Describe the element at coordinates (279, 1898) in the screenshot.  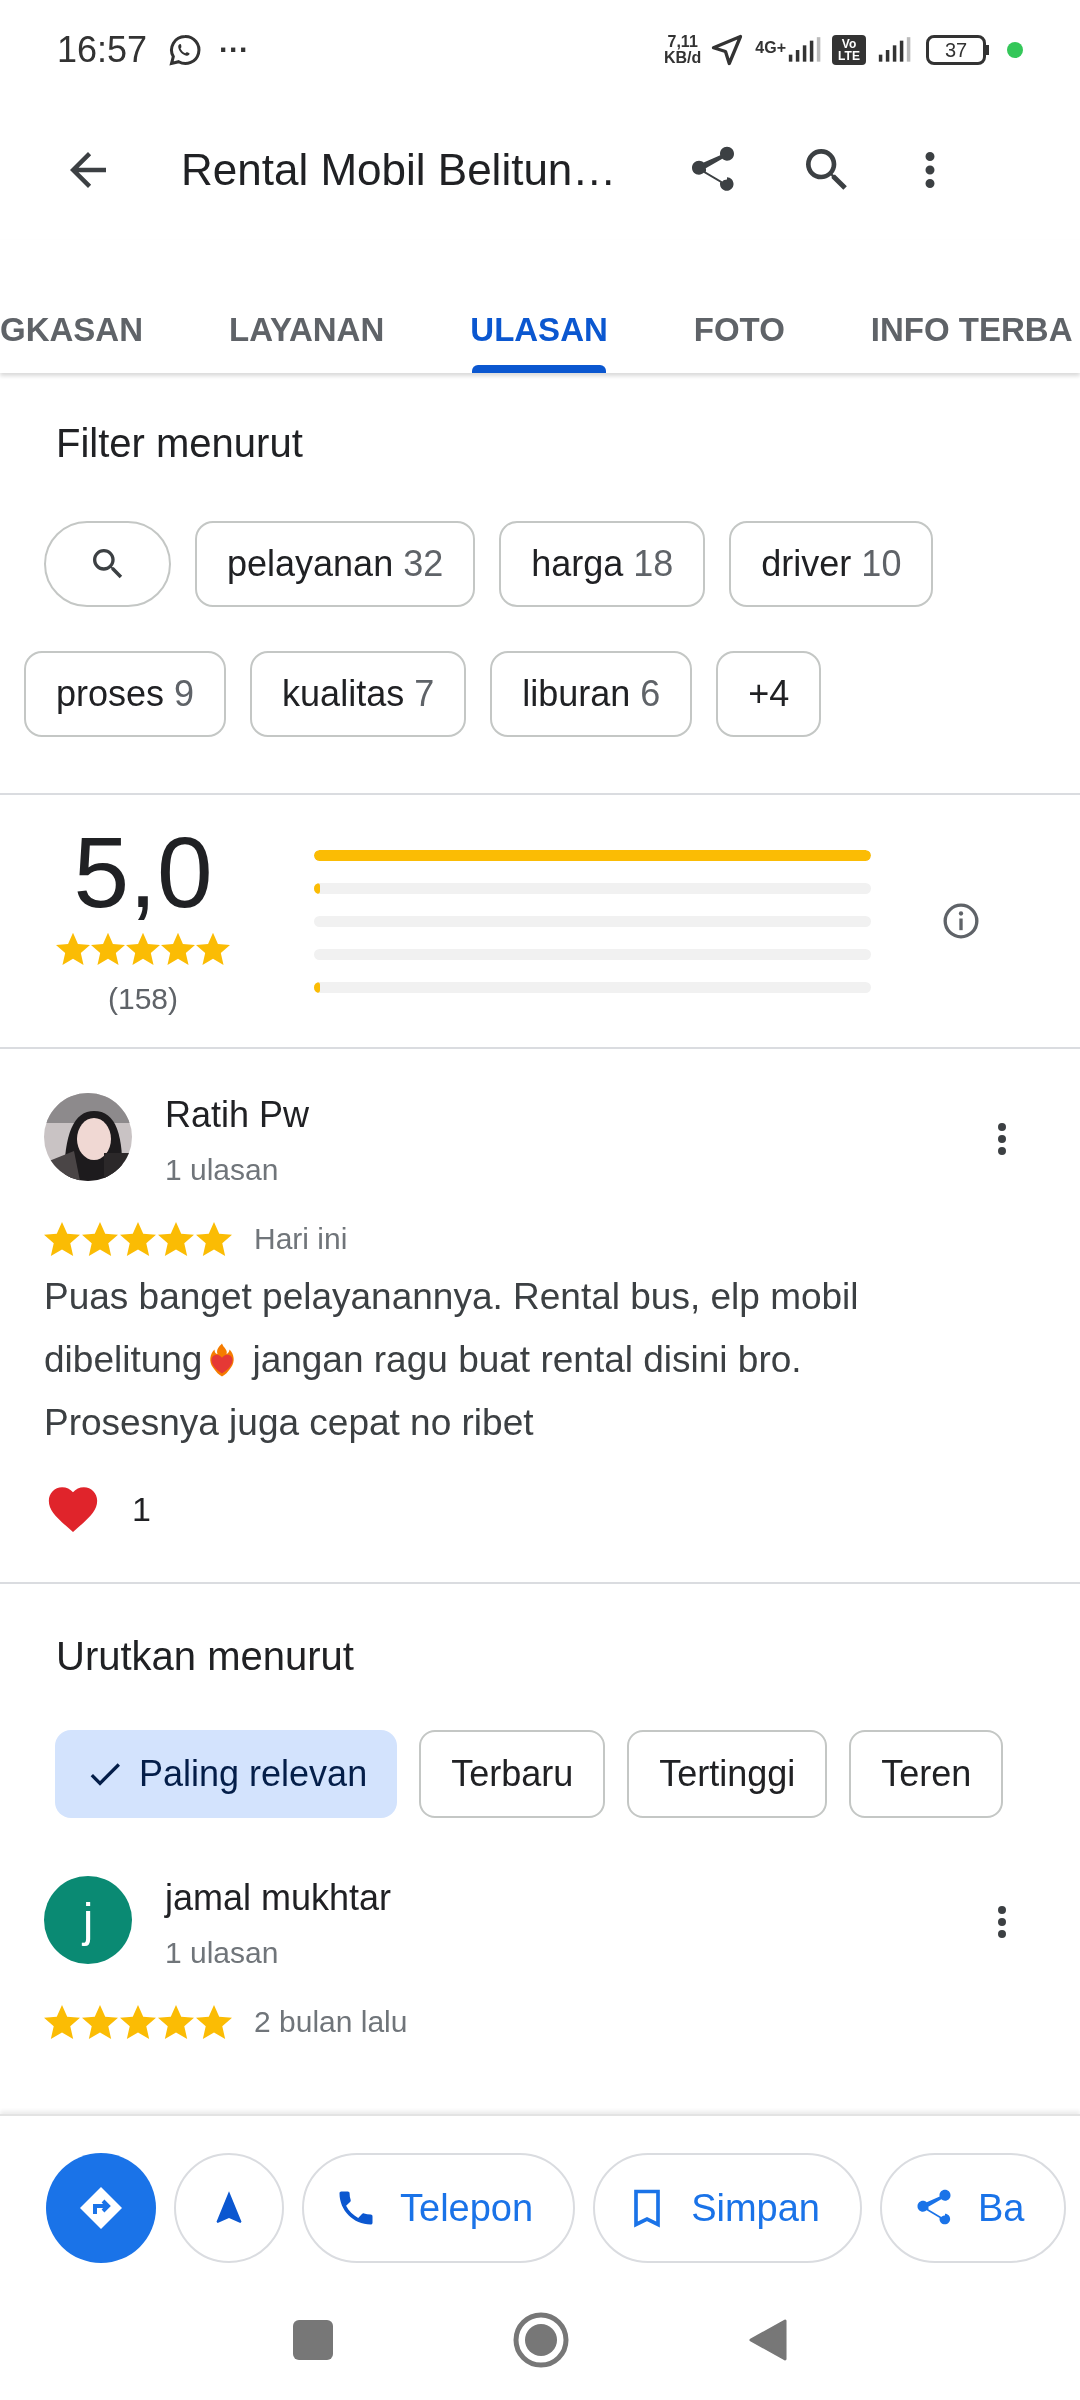
I see `reviewer-name: jamal mukhtar` at that location.